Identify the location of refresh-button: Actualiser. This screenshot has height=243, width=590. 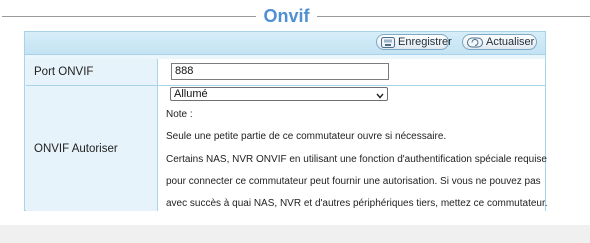
(499, 42).